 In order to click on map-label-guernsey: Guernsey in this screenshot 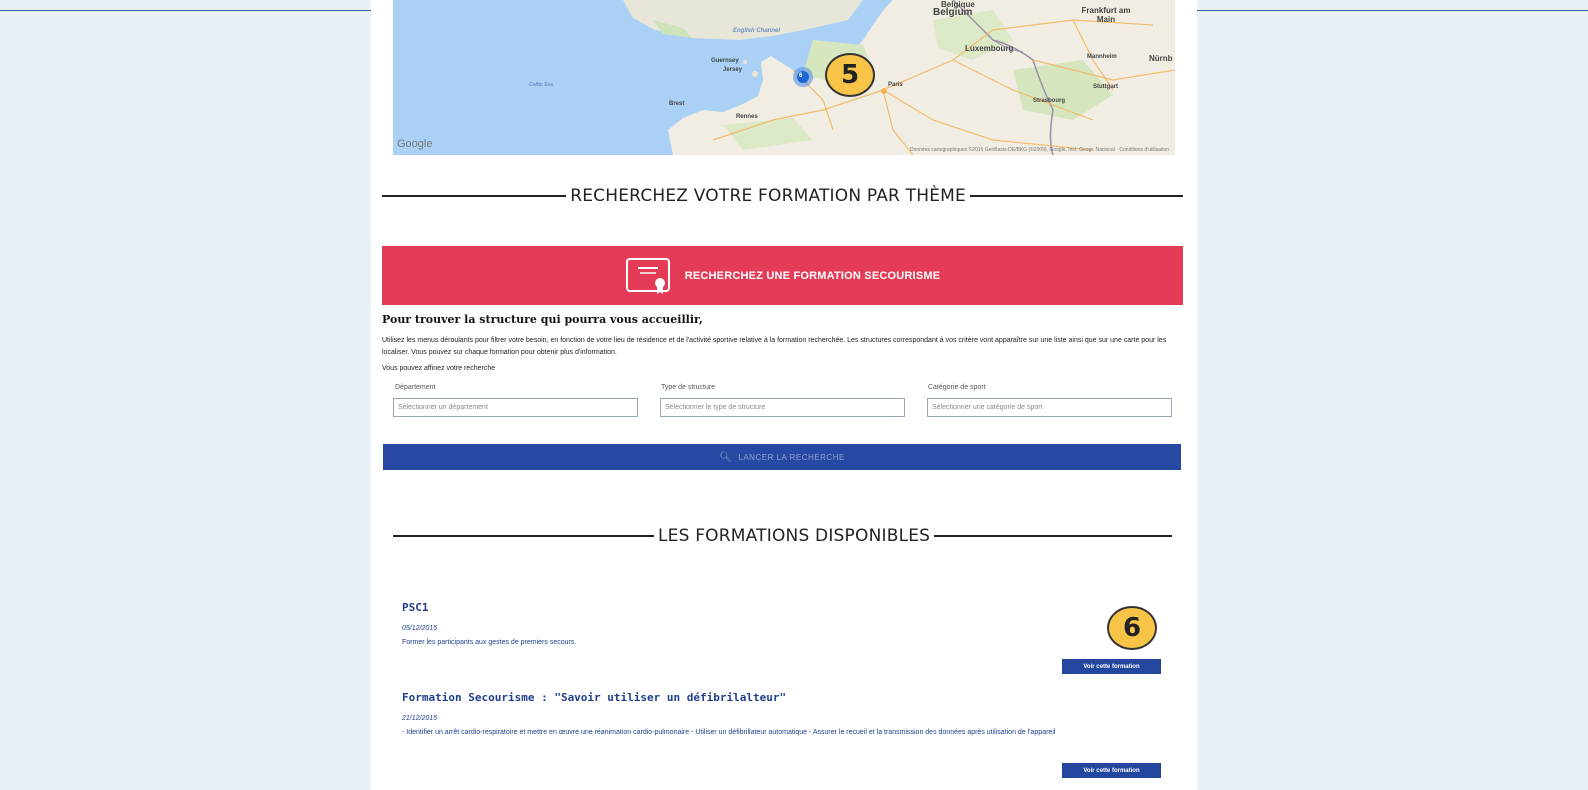, I will do `click(725, 61)`.